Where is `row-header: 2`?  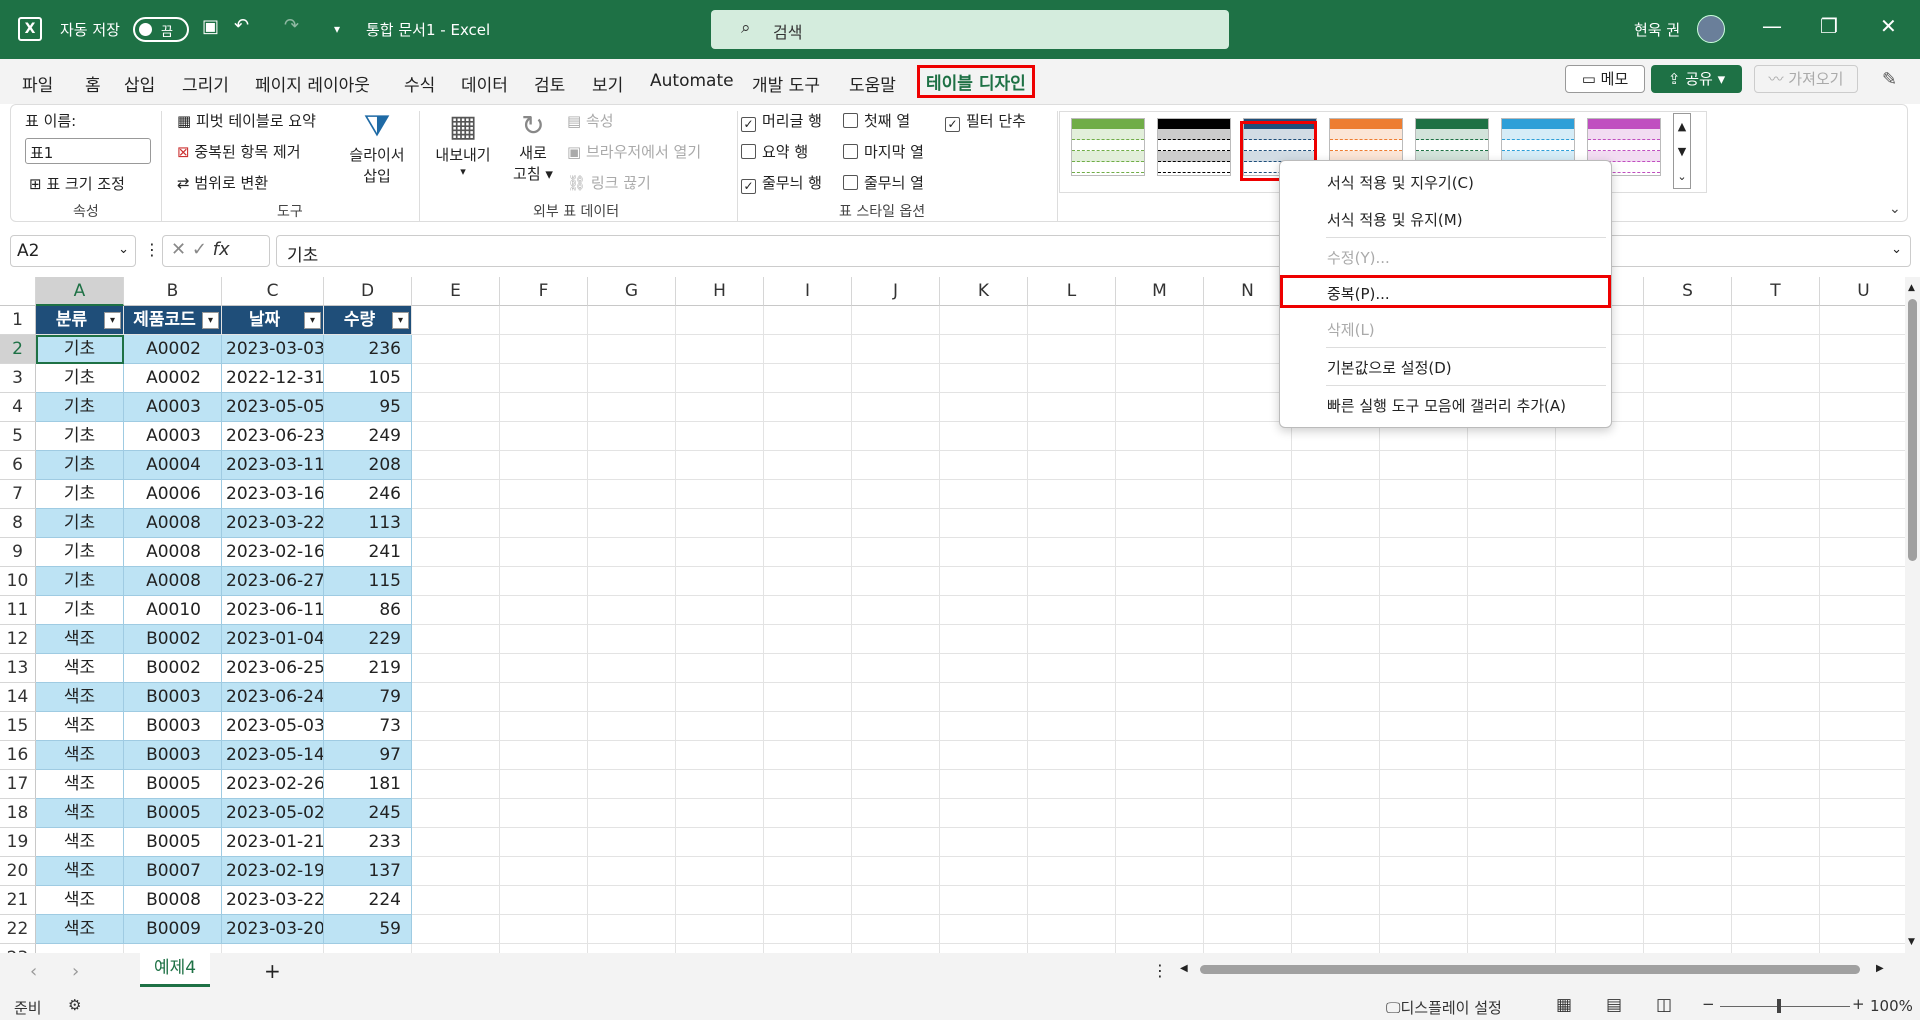
row-header: 2 is located at coordinates (18, 349).